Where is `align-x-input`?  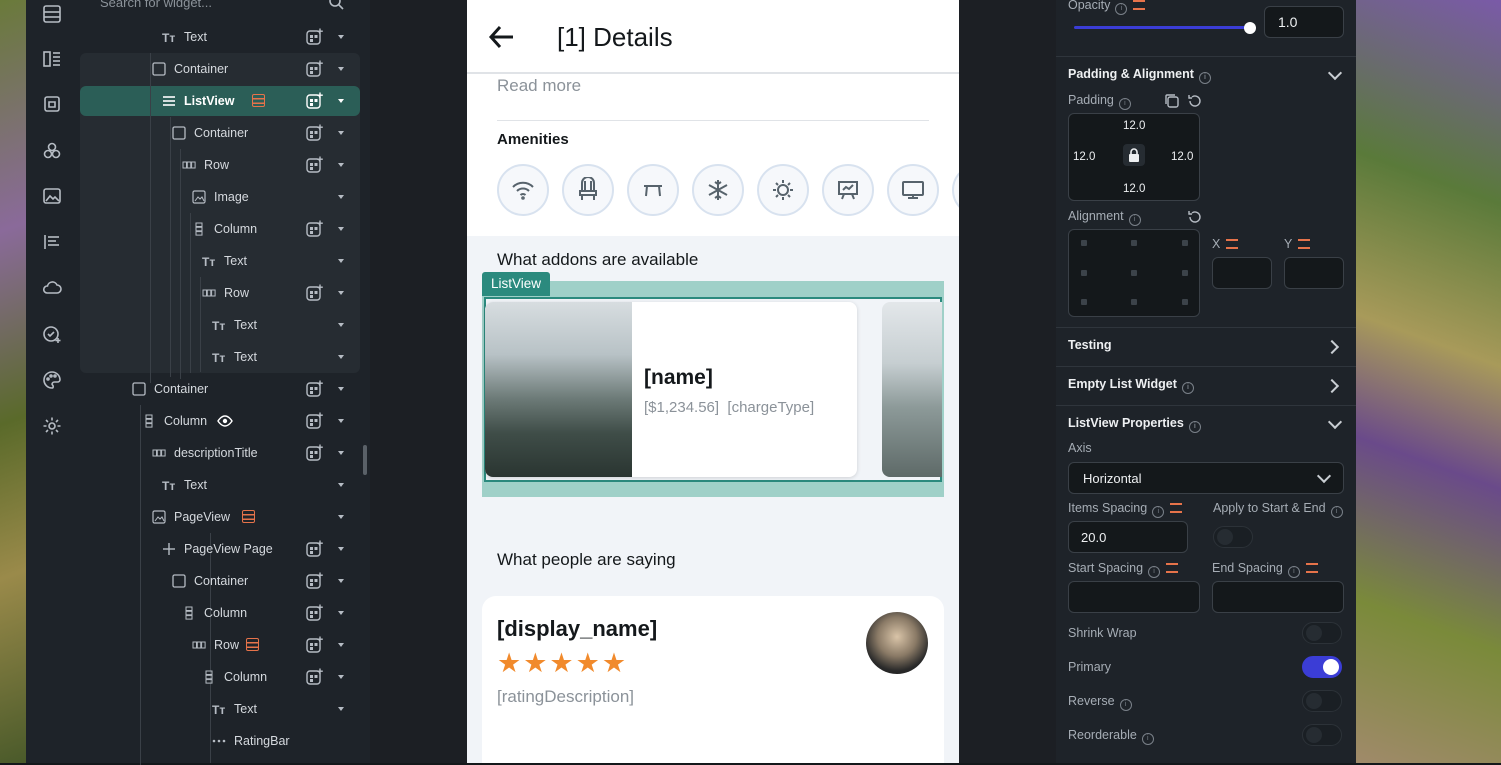 align-x-input is located at coordinates (1242, 273).